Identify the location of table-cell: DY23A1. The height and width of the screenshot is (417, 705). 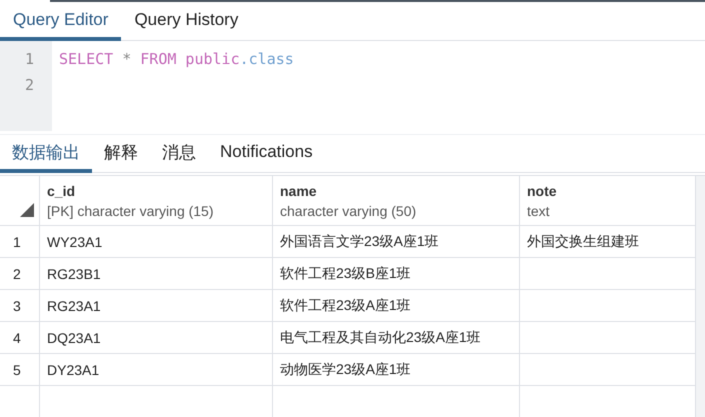
(156, 369).